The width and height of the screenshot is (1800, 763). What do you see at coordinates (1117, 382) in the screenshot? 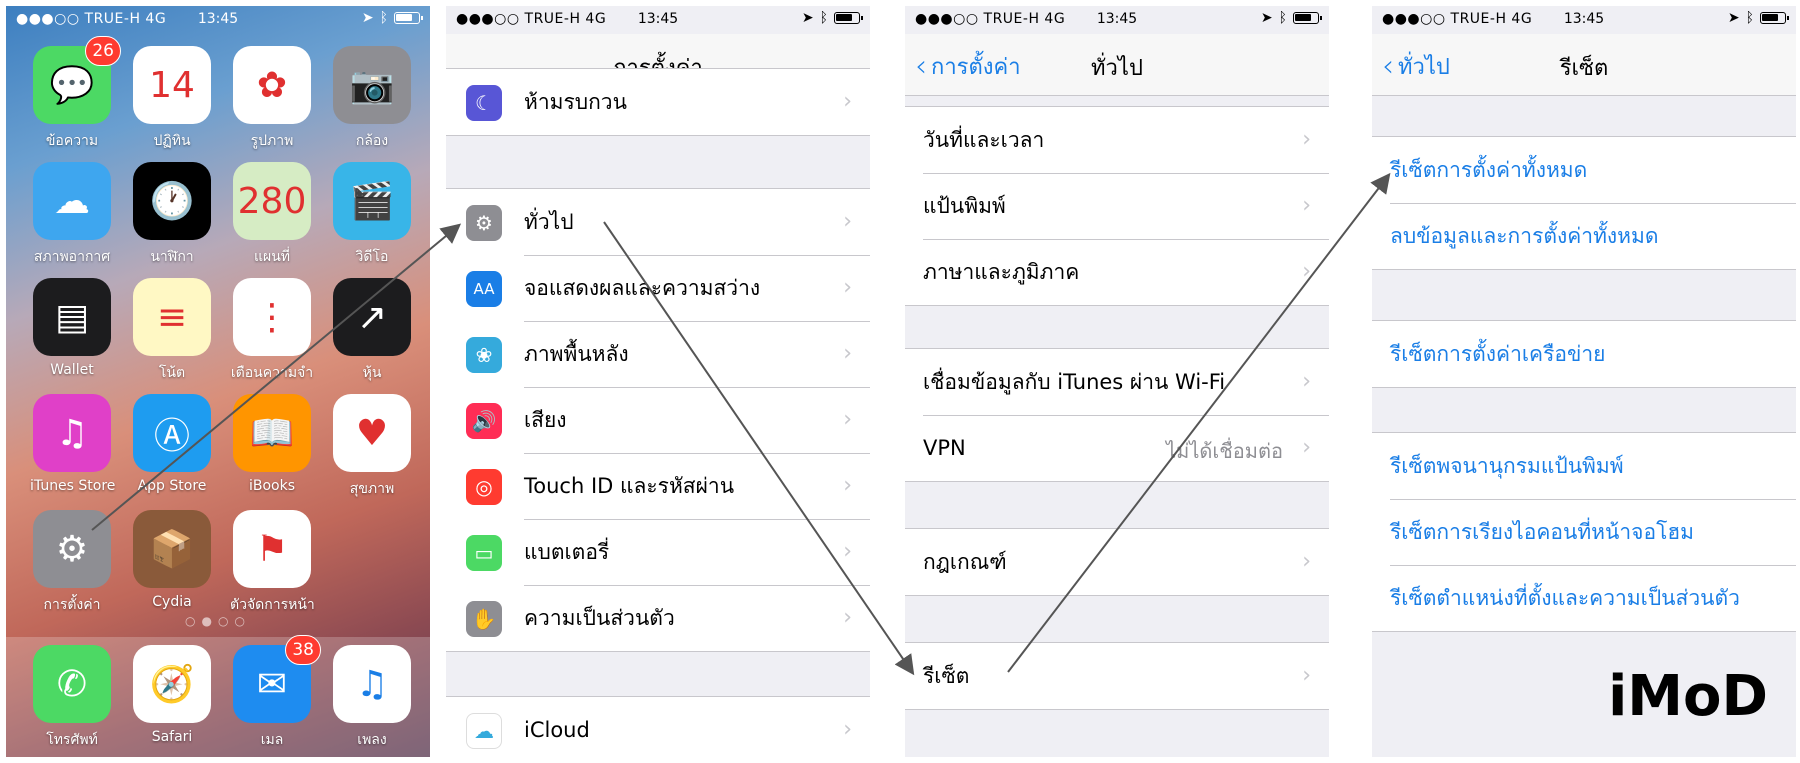
I see `general-item: เชื่อมข้อมูลกับ iTunes ผ่าน Wi-Fi ›` at bounding box center [1117, 382].